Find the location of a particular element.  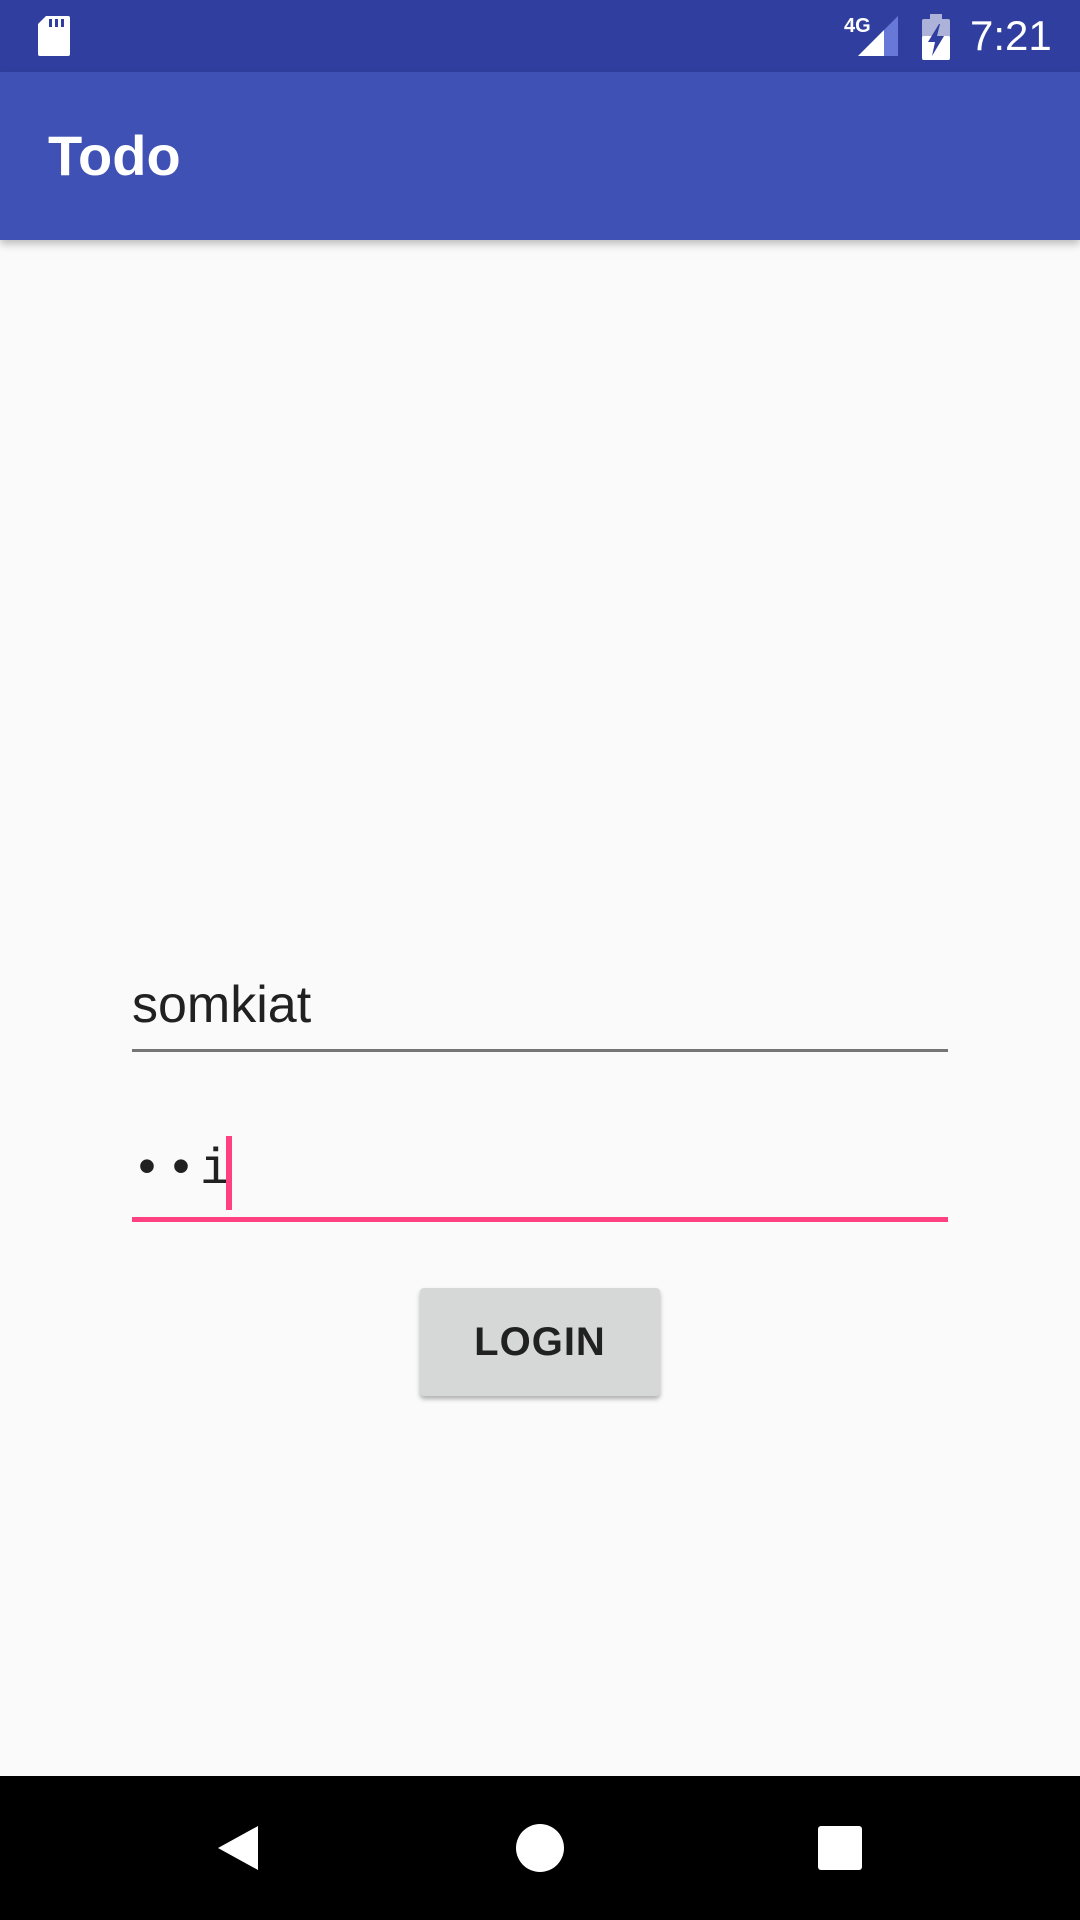

sd-card-icon is located at coordinates (54, 36).